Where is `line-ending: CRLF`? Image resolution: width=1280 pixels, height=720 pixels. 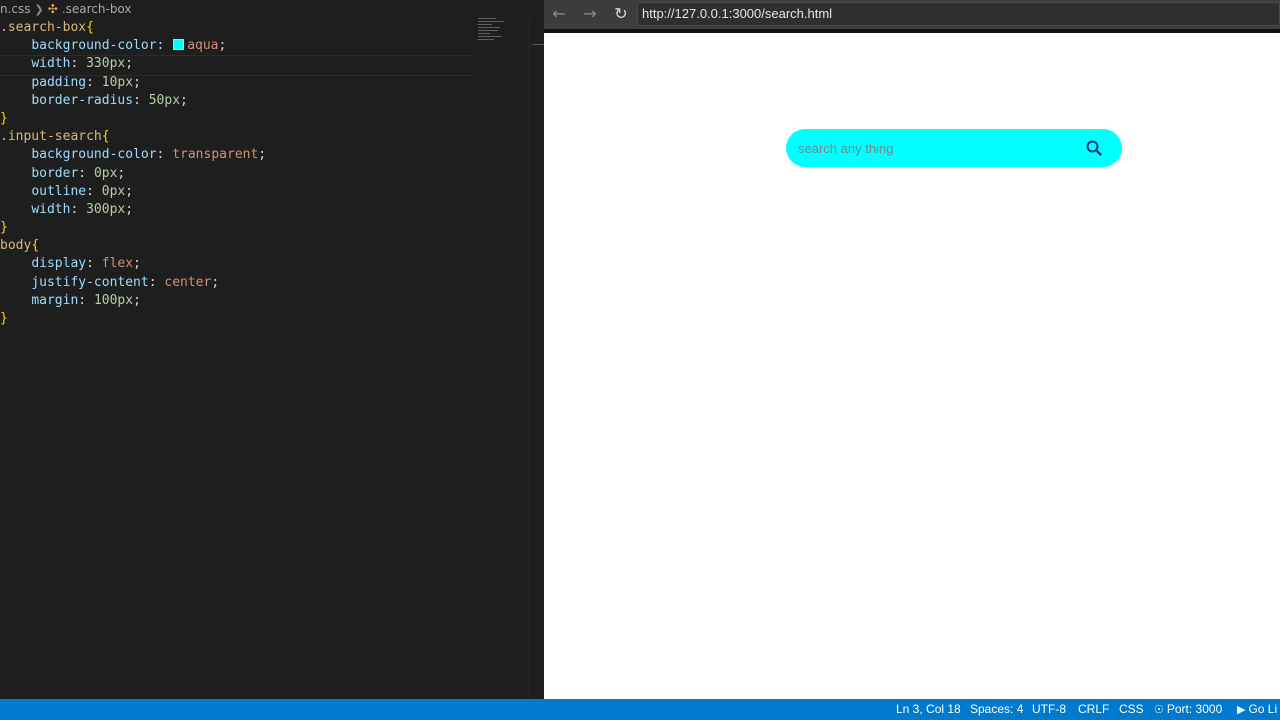 line-ending: CRLF is located at coordinates (1093, 709).